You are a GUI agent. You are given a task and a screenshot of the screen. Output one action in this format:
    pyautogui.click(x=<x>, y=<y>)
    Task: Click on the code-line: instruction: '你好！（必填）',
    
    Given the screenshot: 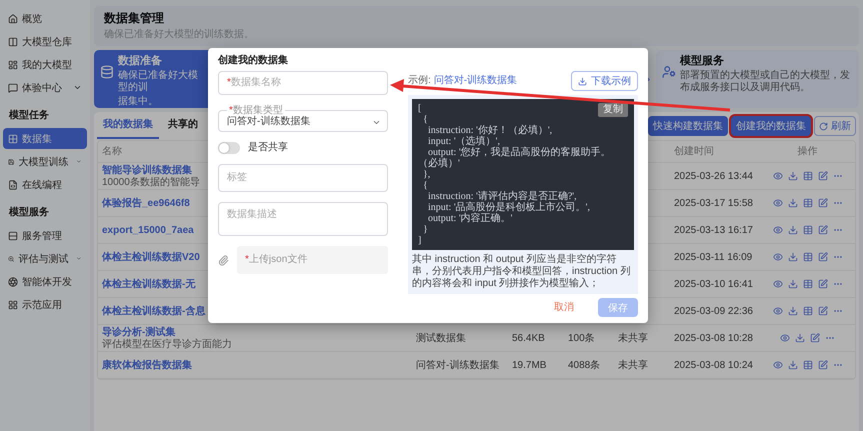 What is the action you would take?
    pyautogui.click(x=489, y=130)
    